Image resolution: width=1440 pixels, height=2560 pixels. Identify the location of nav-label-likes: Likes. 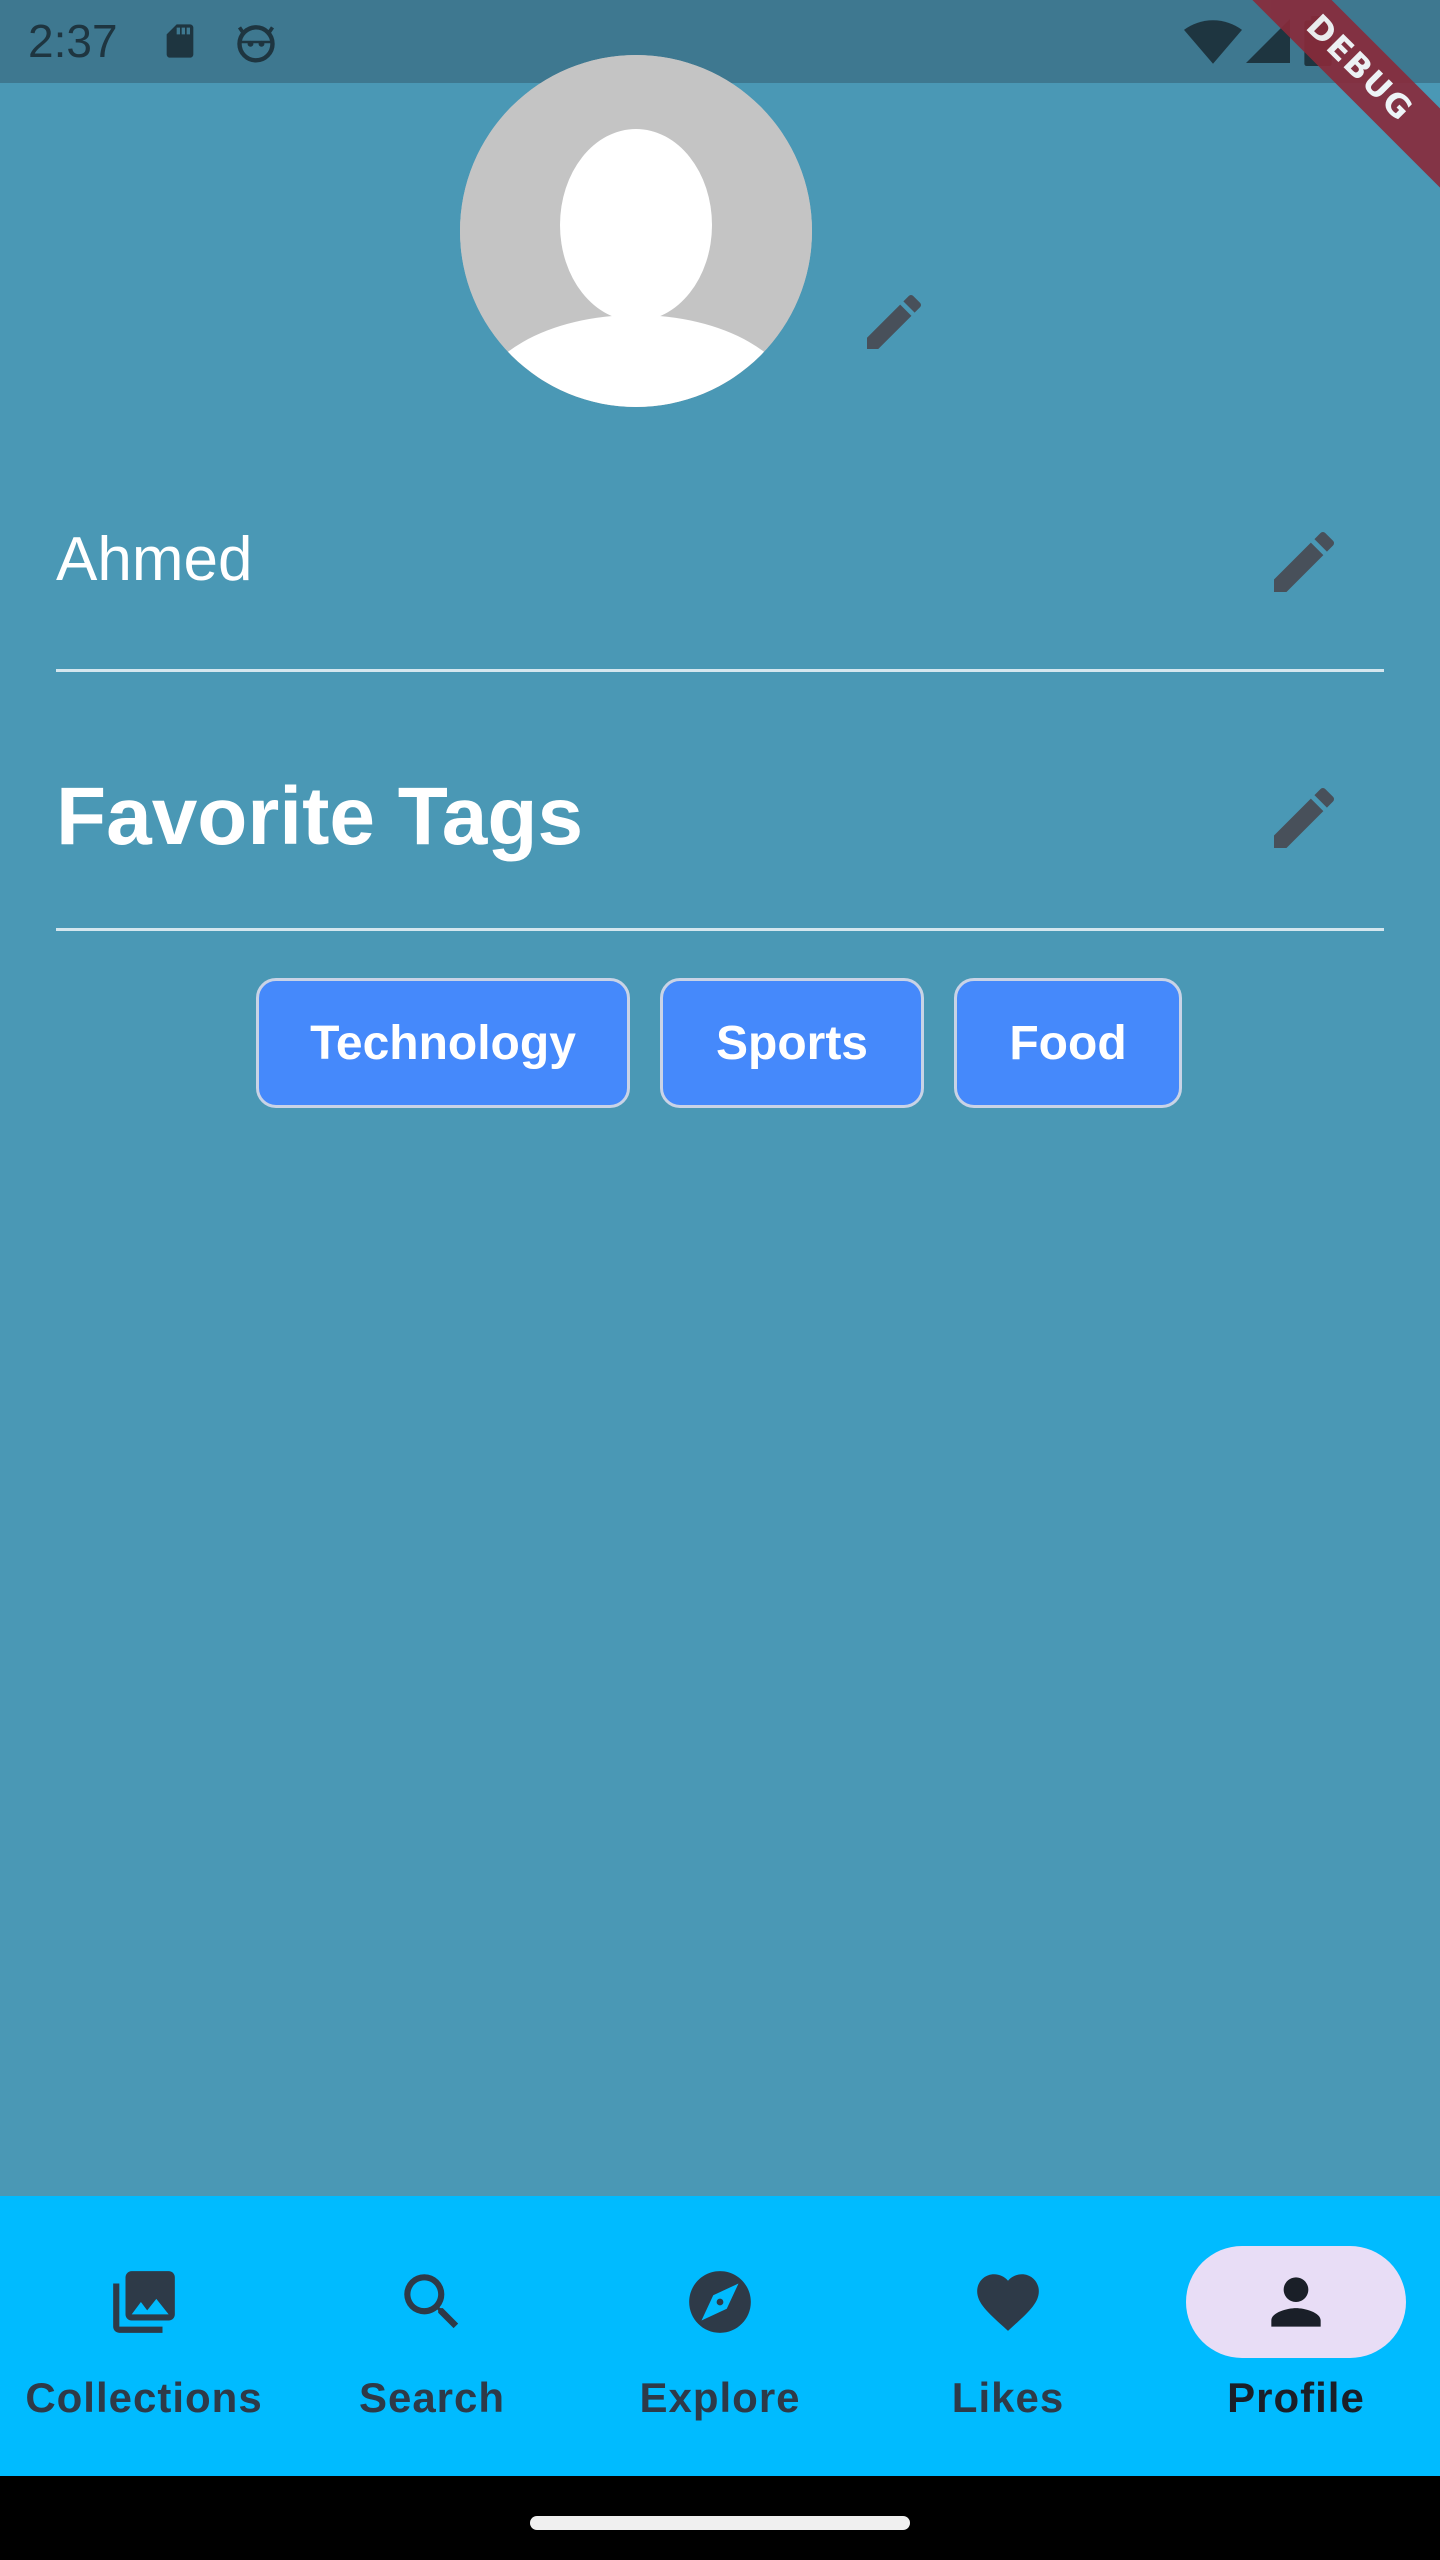
(1008, 2397).